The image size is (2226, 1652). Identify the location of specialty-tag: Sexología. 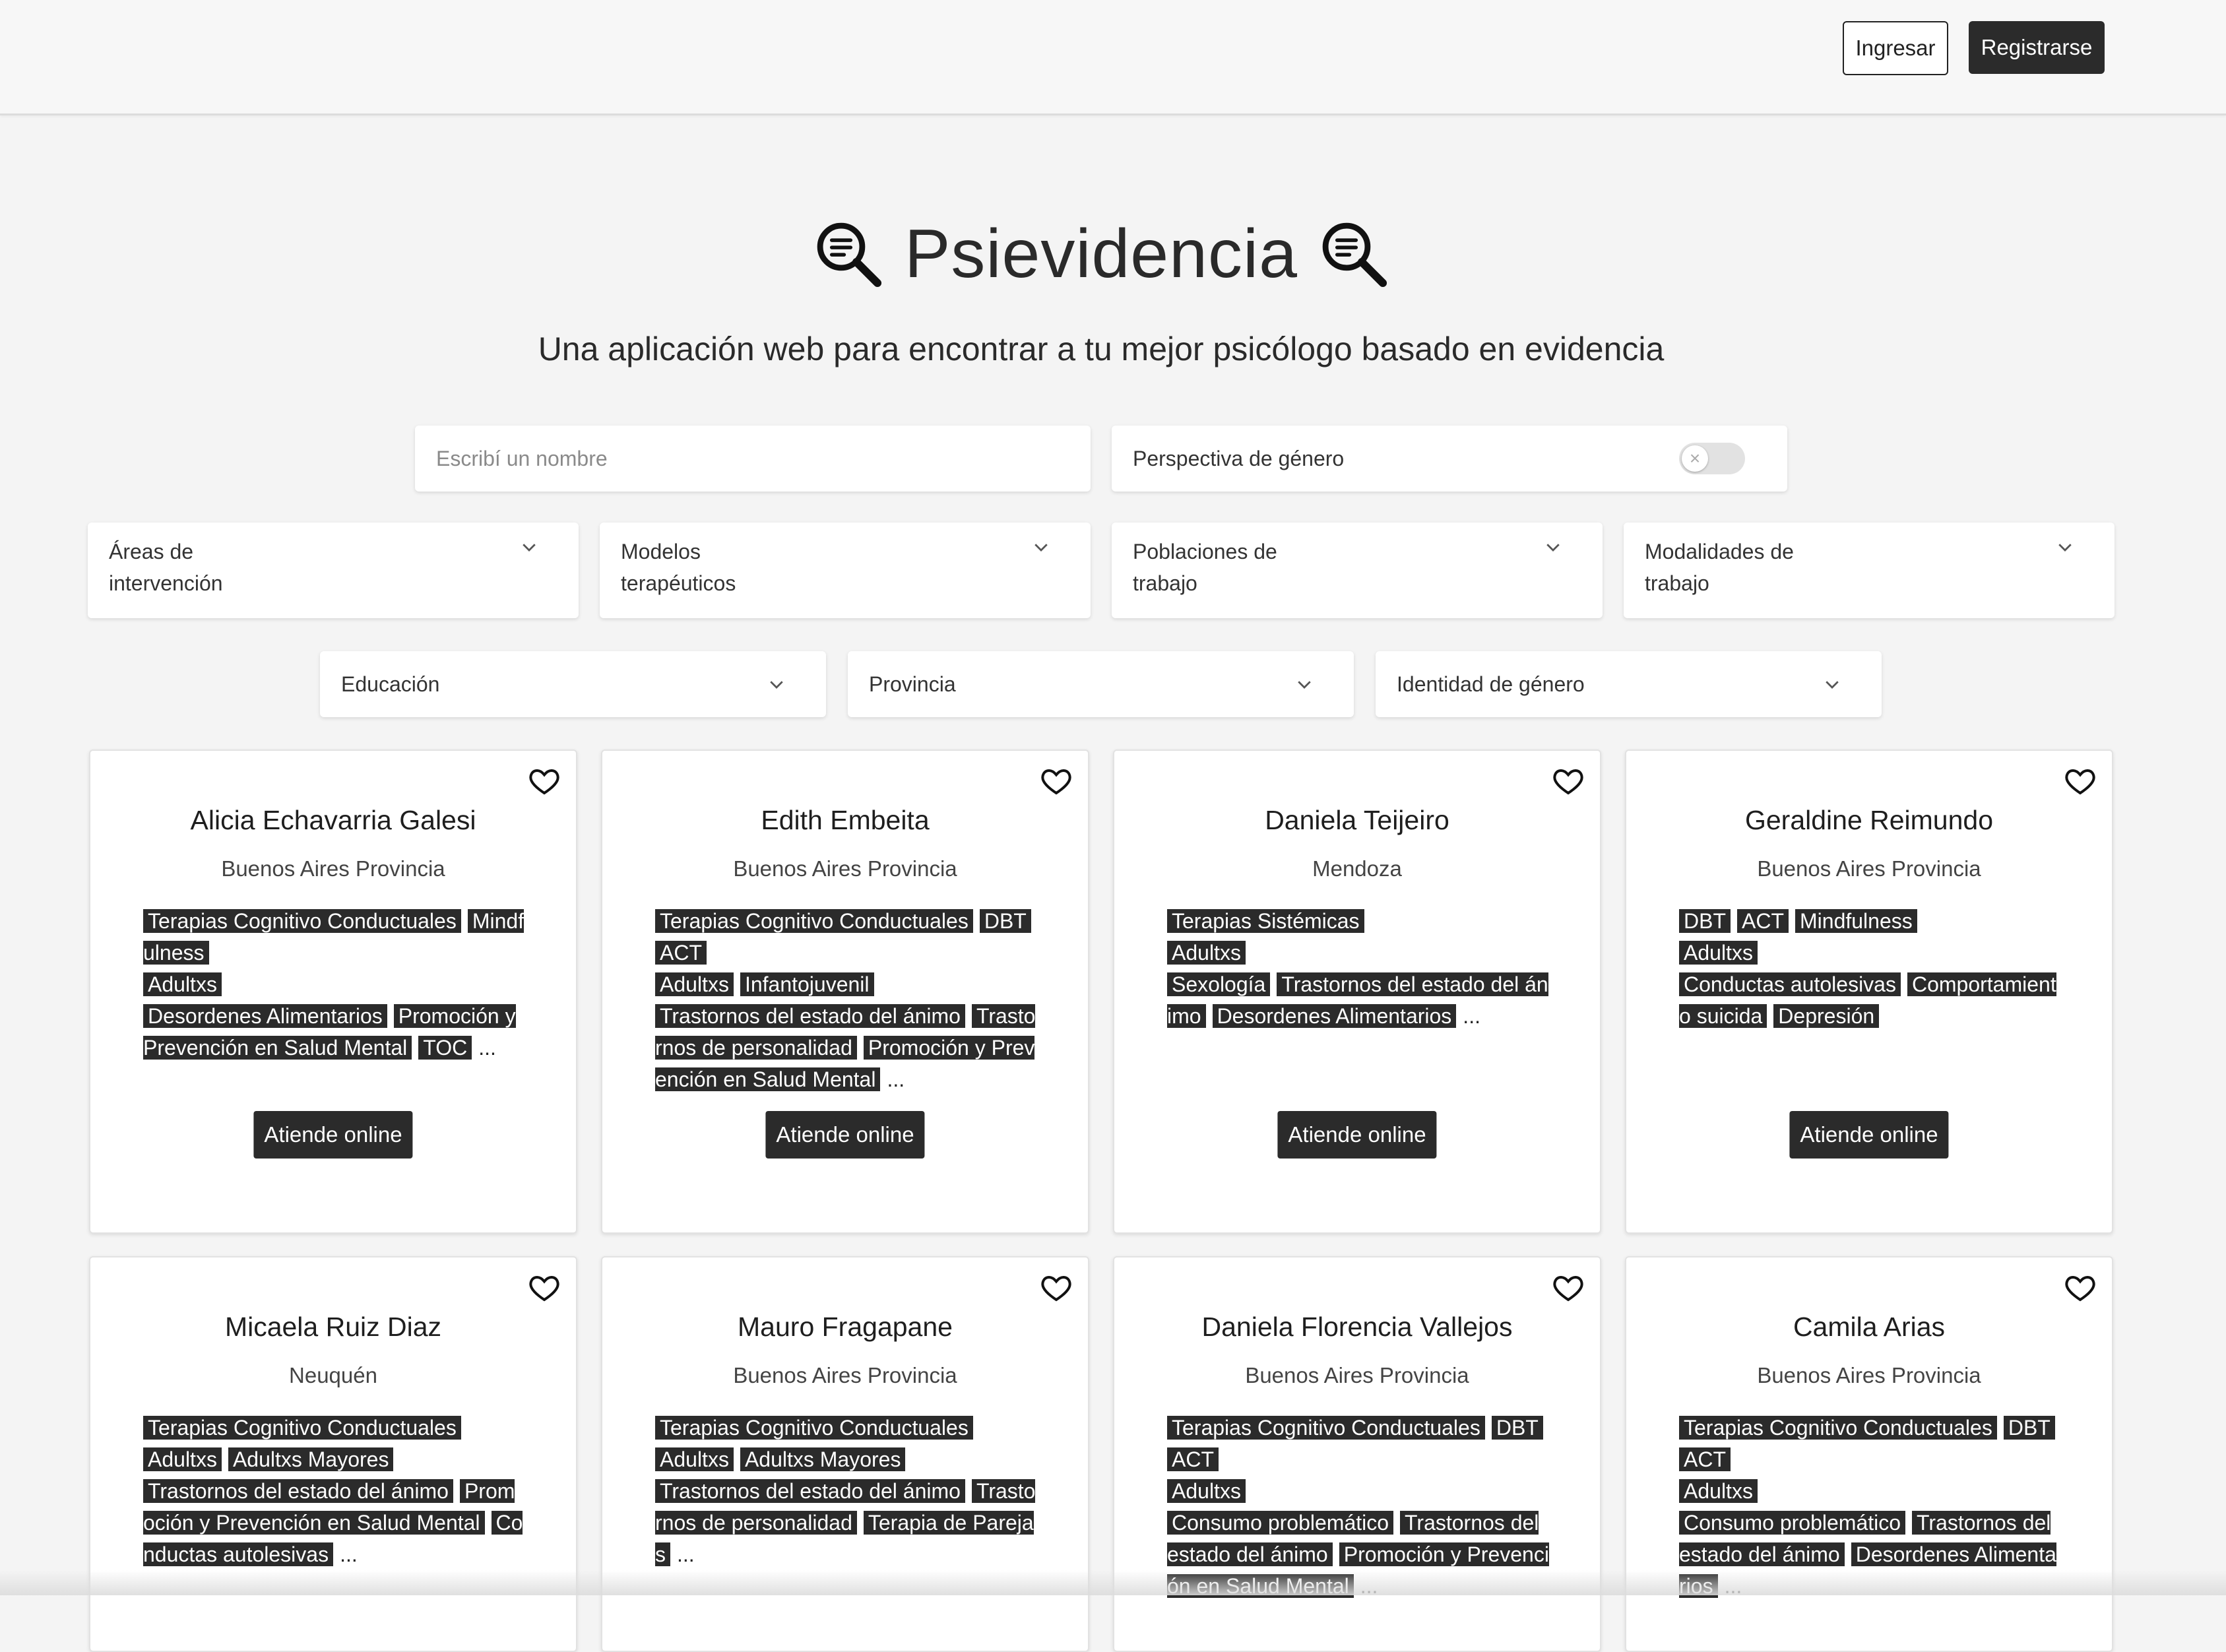
(1219, 984).